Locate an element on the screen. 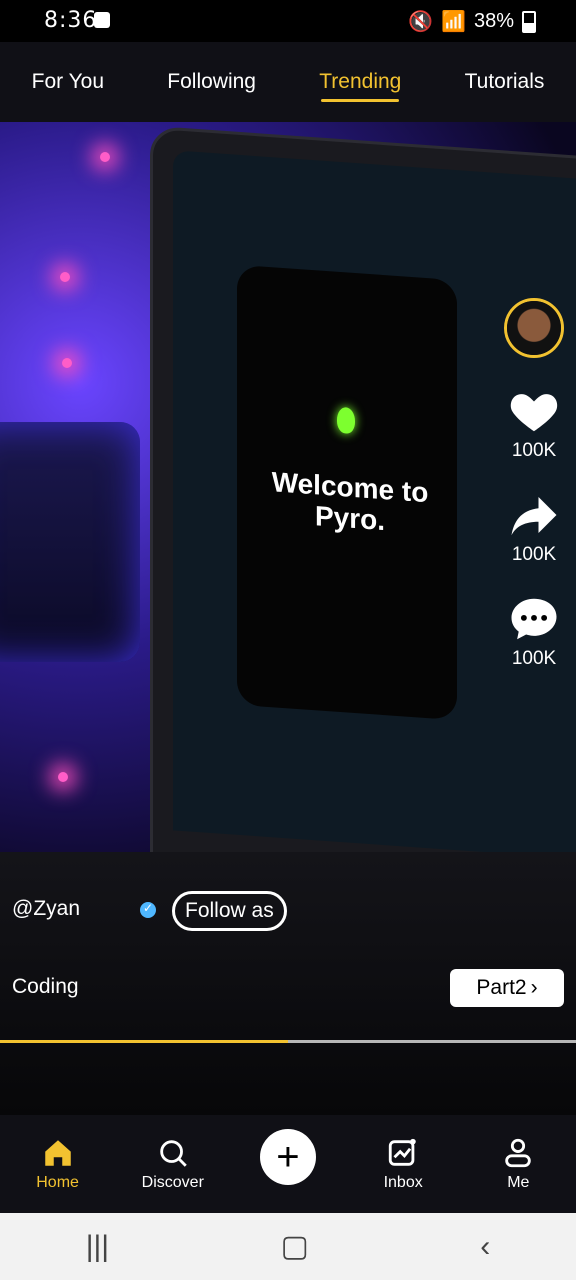 The width and height of the screenshot is (576, 1280). nav-create: + is located at coordinates (288, 1157).